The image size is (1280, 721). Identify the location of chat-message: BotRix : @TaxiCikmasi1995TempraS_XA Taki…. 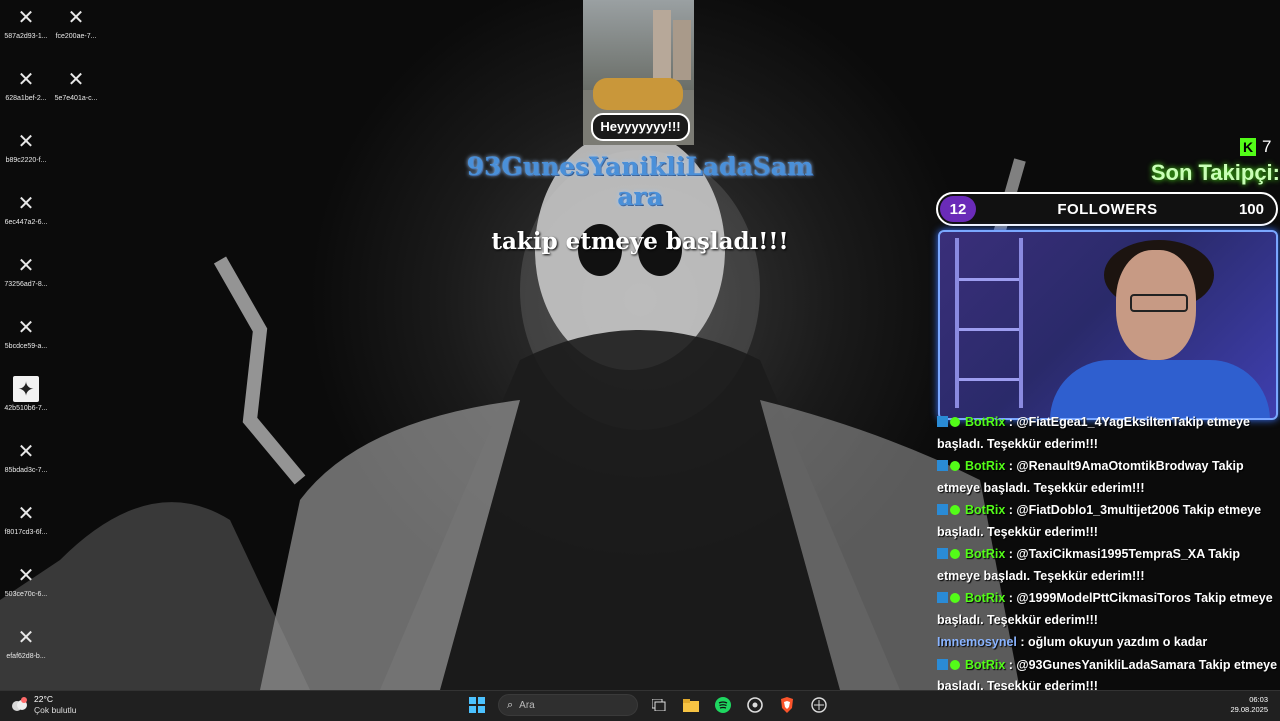
(1108, 565).